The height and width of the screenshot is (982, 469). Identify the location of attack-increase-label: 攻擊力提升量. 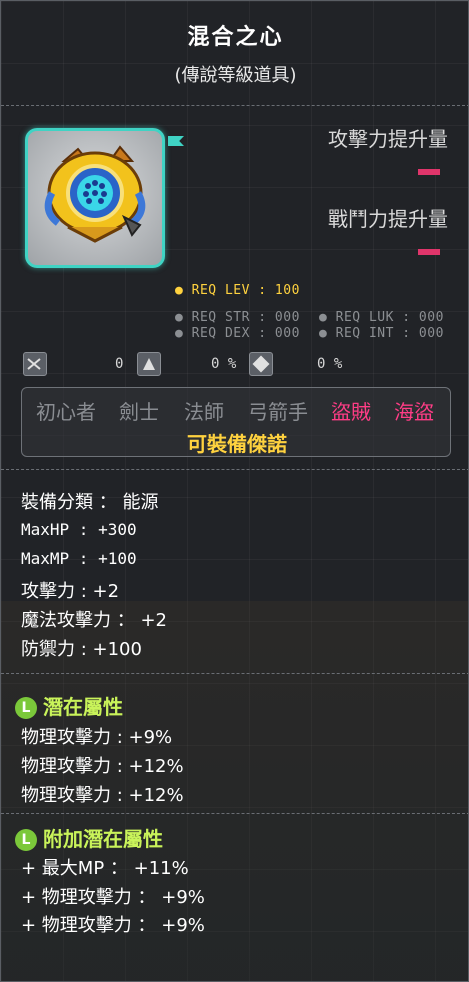
(388, 139).